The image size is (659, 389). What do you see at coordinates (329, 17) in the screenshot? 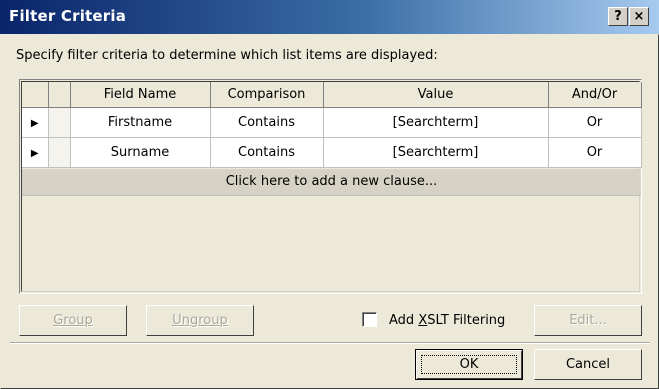
I see `title-bar: Filter Criteria ? ×` at bounding box center [329, 17].